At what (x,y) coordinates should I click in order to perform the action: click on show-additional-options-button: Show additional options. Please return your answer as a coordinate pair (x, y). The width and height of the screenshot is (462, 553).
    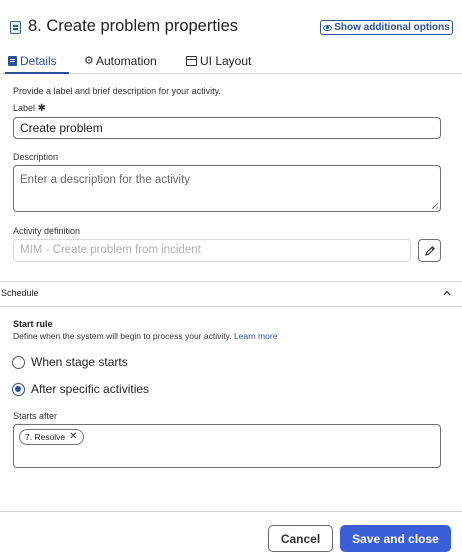
    Looking at the image, I should click on (386, 27).